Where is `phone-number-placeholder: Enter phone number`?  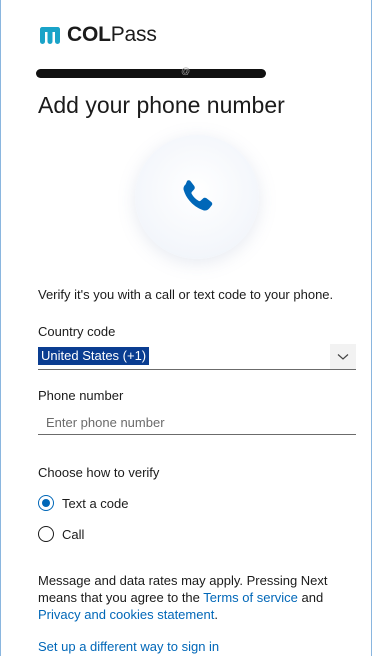
phone-number-placeholder: Enter phone number is located at coordinates (105, 422).